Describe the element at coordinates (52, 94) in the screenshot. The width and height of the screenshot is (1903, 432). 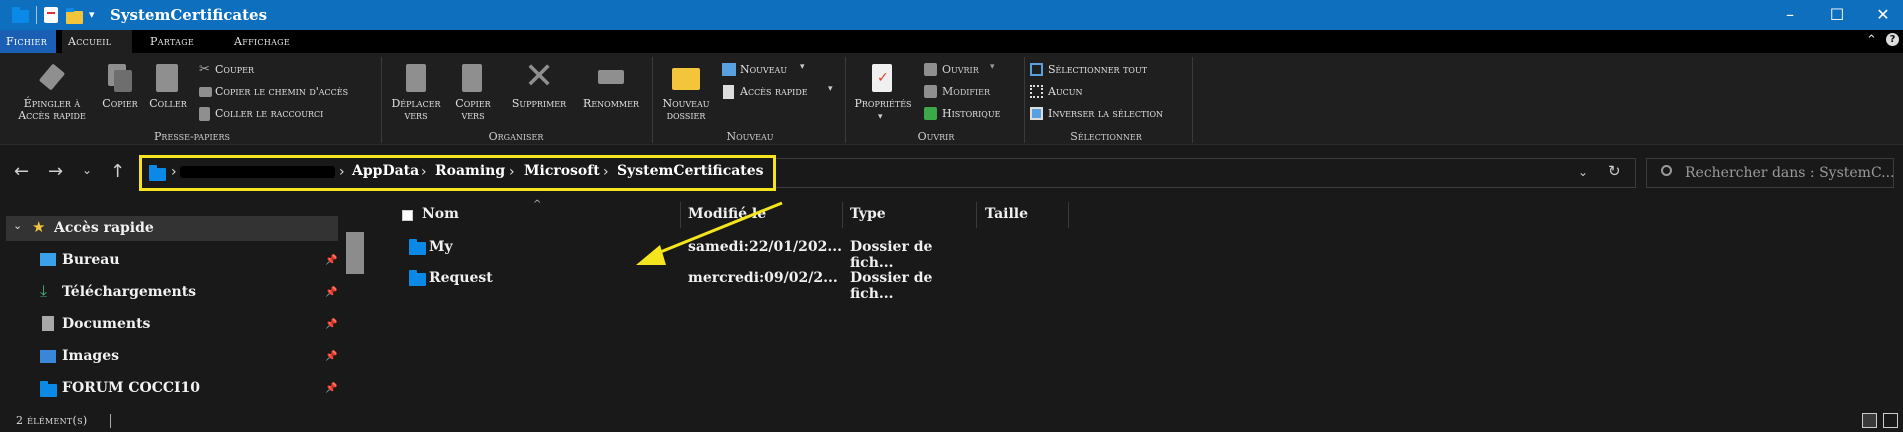
I see `pin-quick-access-button: Épingler à Accès rapide` at that location.